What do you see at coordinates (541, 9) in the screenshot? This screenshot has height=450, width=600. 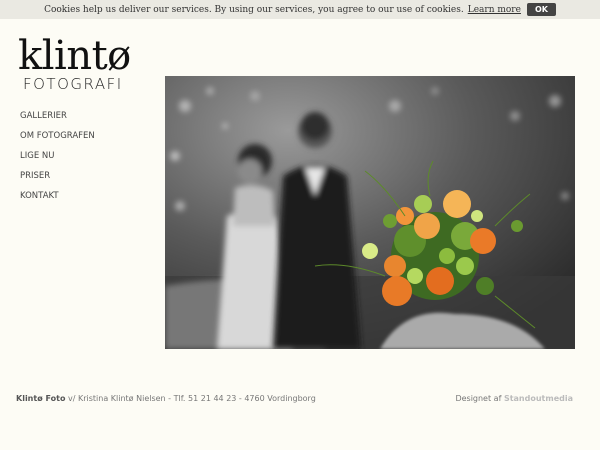 I see `cookie-ok-button: OK` at bounding box center [541, 9].